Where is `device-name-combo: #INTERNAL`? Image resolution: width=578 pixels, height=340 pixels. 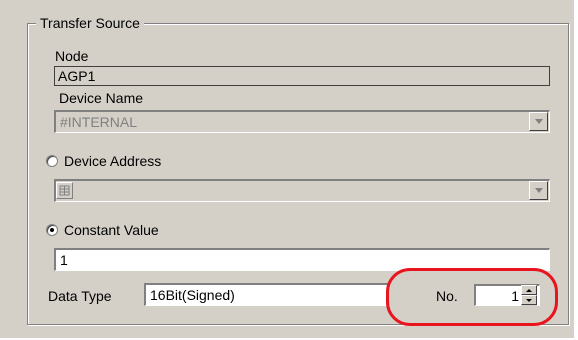 device-name-combo: #INTERNAL is located at coordinates (302, 121).